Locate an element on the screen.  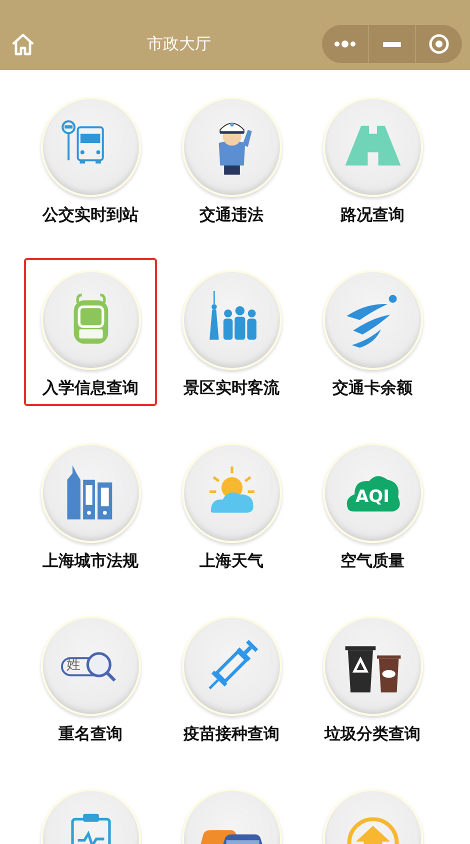
service-tile: 交通违法 is located at coordinates (231, 159).